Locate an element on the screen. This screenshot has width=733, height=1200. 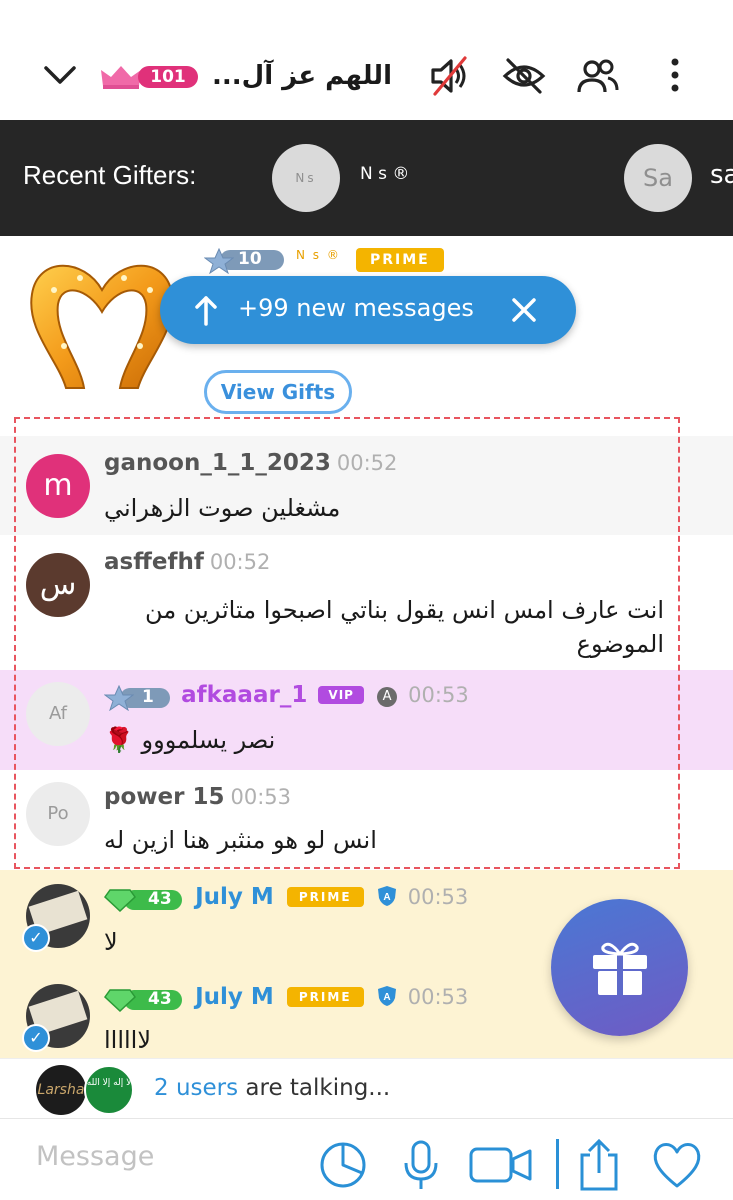
star-level: 1 is located at coordinates (148, 696).